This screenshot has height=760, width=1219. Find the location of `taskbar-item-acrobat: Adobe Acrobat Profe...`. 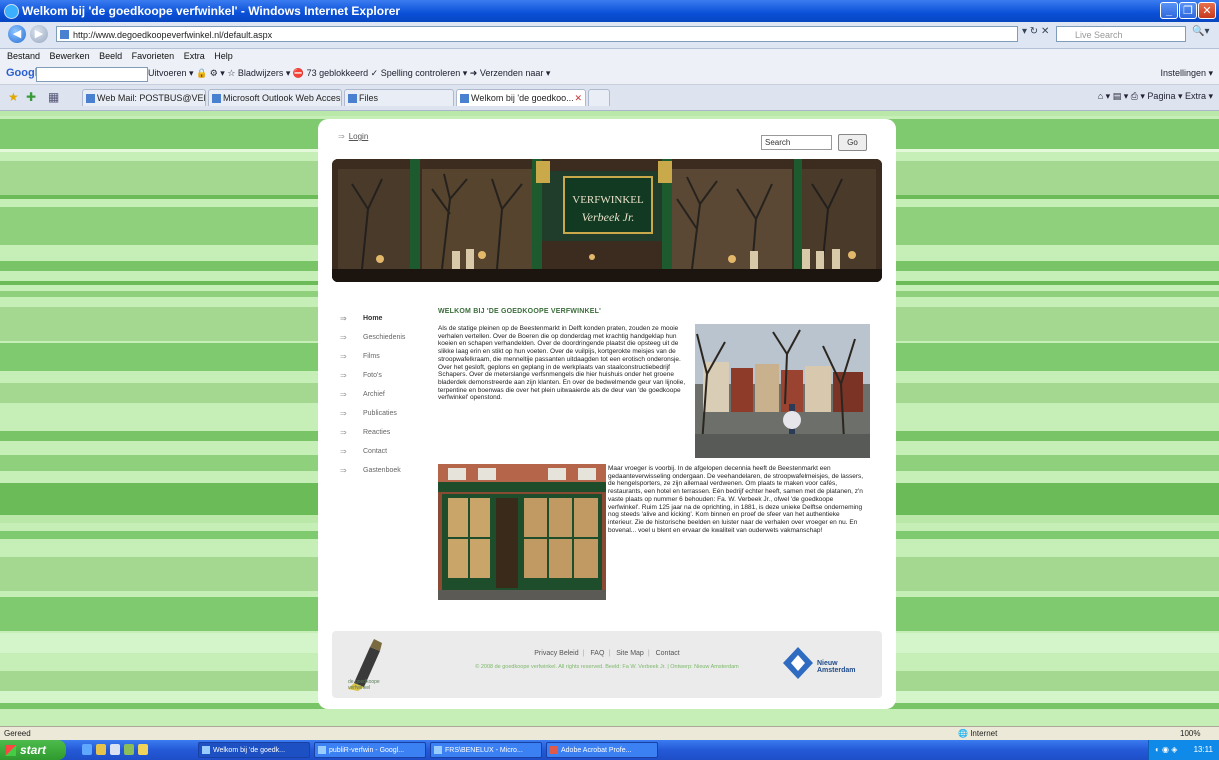

taskbar-item-acrobat: Adobe Acrobat Profe... is located at coordinates (602, 750).